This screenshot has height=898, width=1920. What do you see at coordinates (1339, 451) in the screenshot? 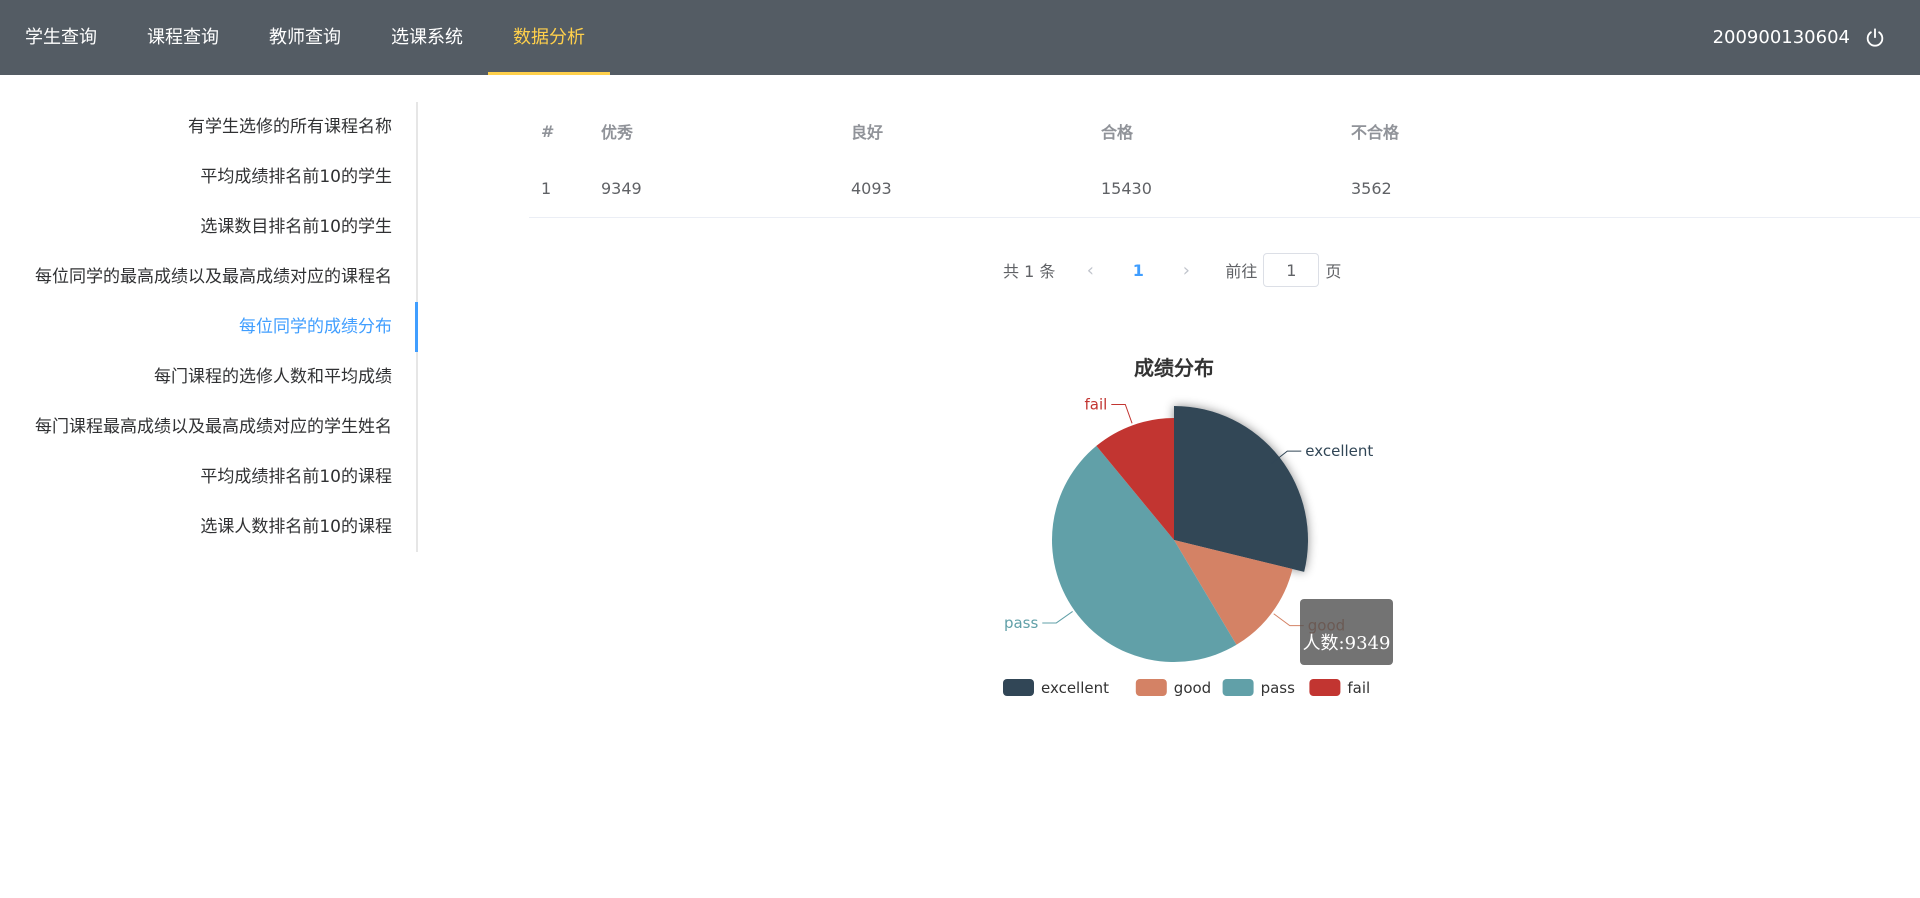
I see `pie-label-excellent: excellent` at bounding box center [1339, 451].